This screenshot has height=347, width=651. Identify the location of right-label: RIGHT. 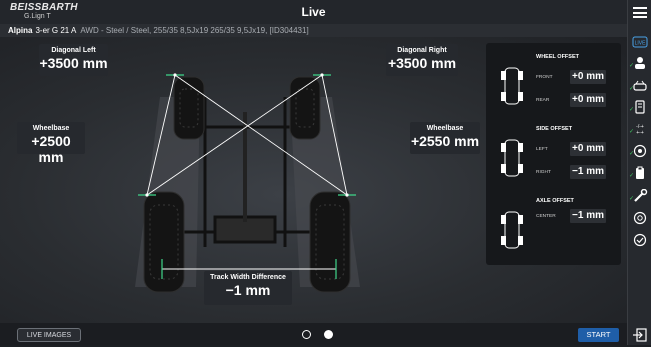
(543, 172).